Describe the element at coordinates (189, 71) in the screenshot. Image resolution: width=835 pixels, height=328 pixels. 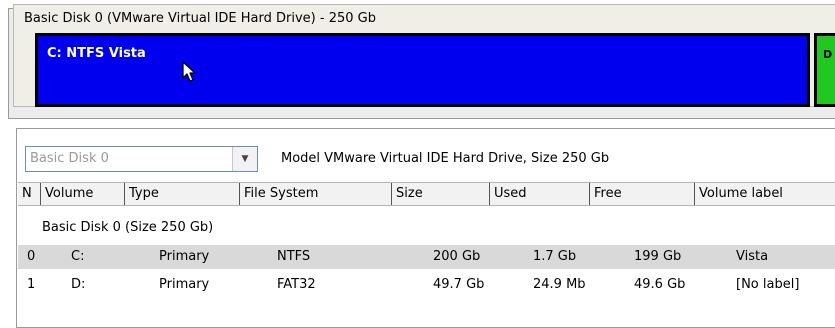
I see `mouse-pointer-icon` at that location.